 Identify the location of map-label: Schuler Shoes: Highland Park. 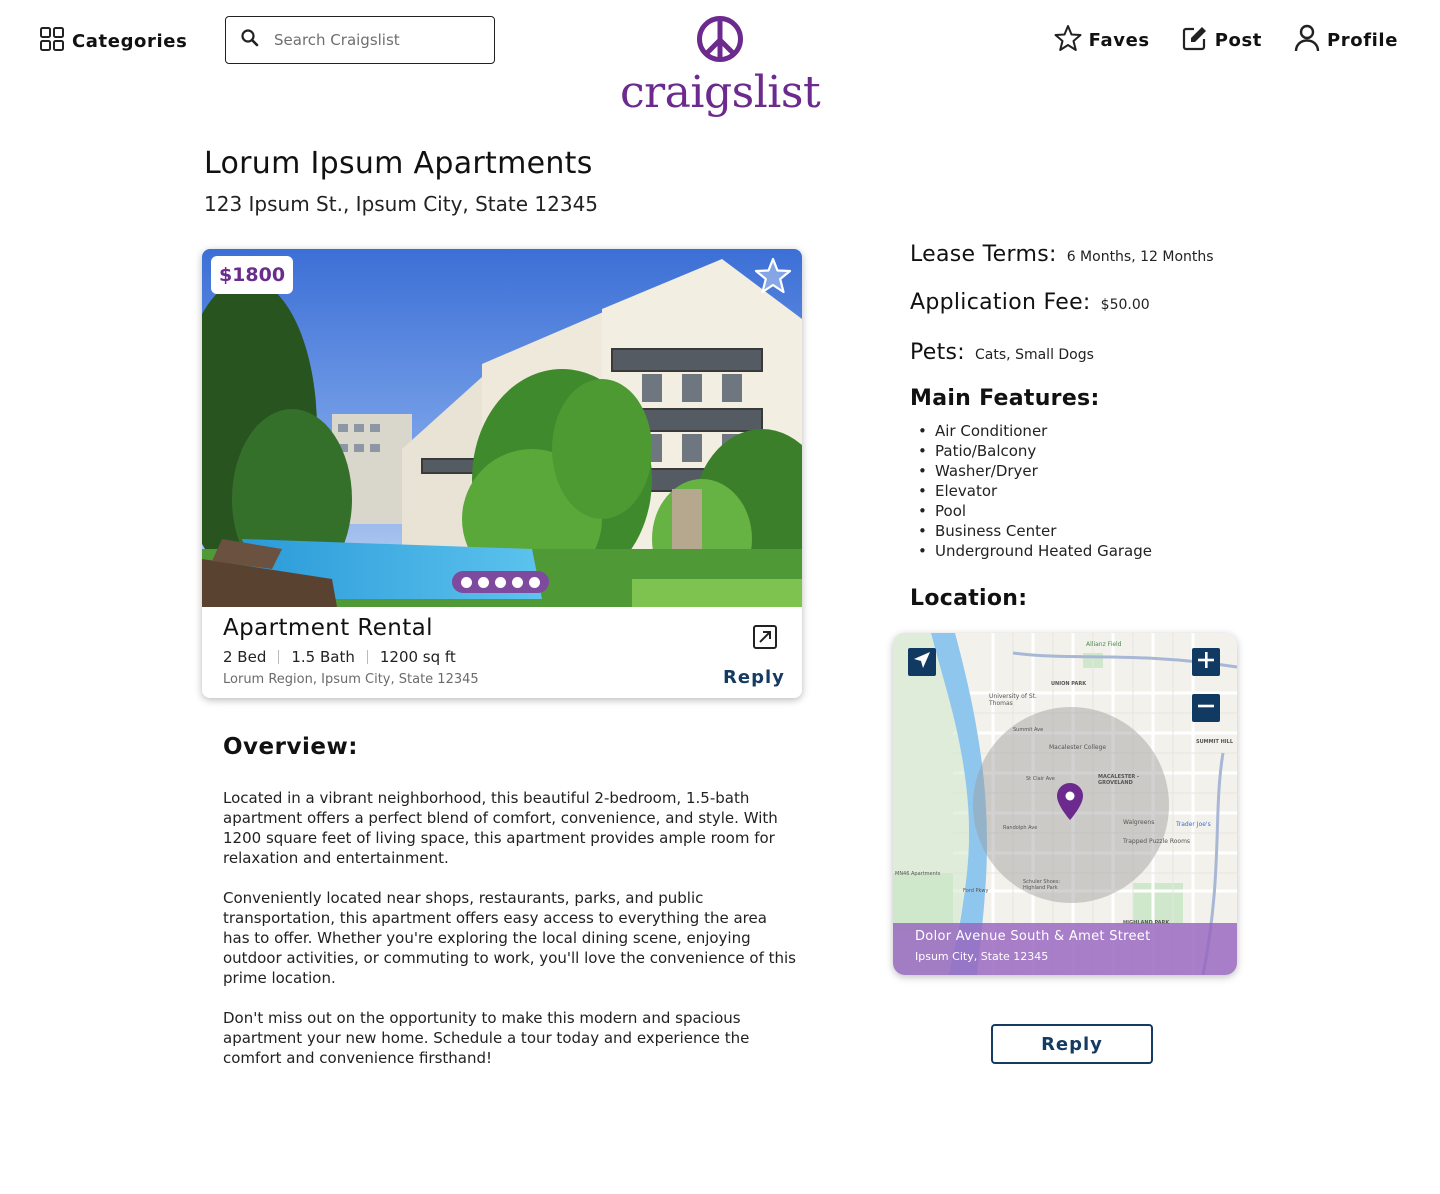
(1042, 885).